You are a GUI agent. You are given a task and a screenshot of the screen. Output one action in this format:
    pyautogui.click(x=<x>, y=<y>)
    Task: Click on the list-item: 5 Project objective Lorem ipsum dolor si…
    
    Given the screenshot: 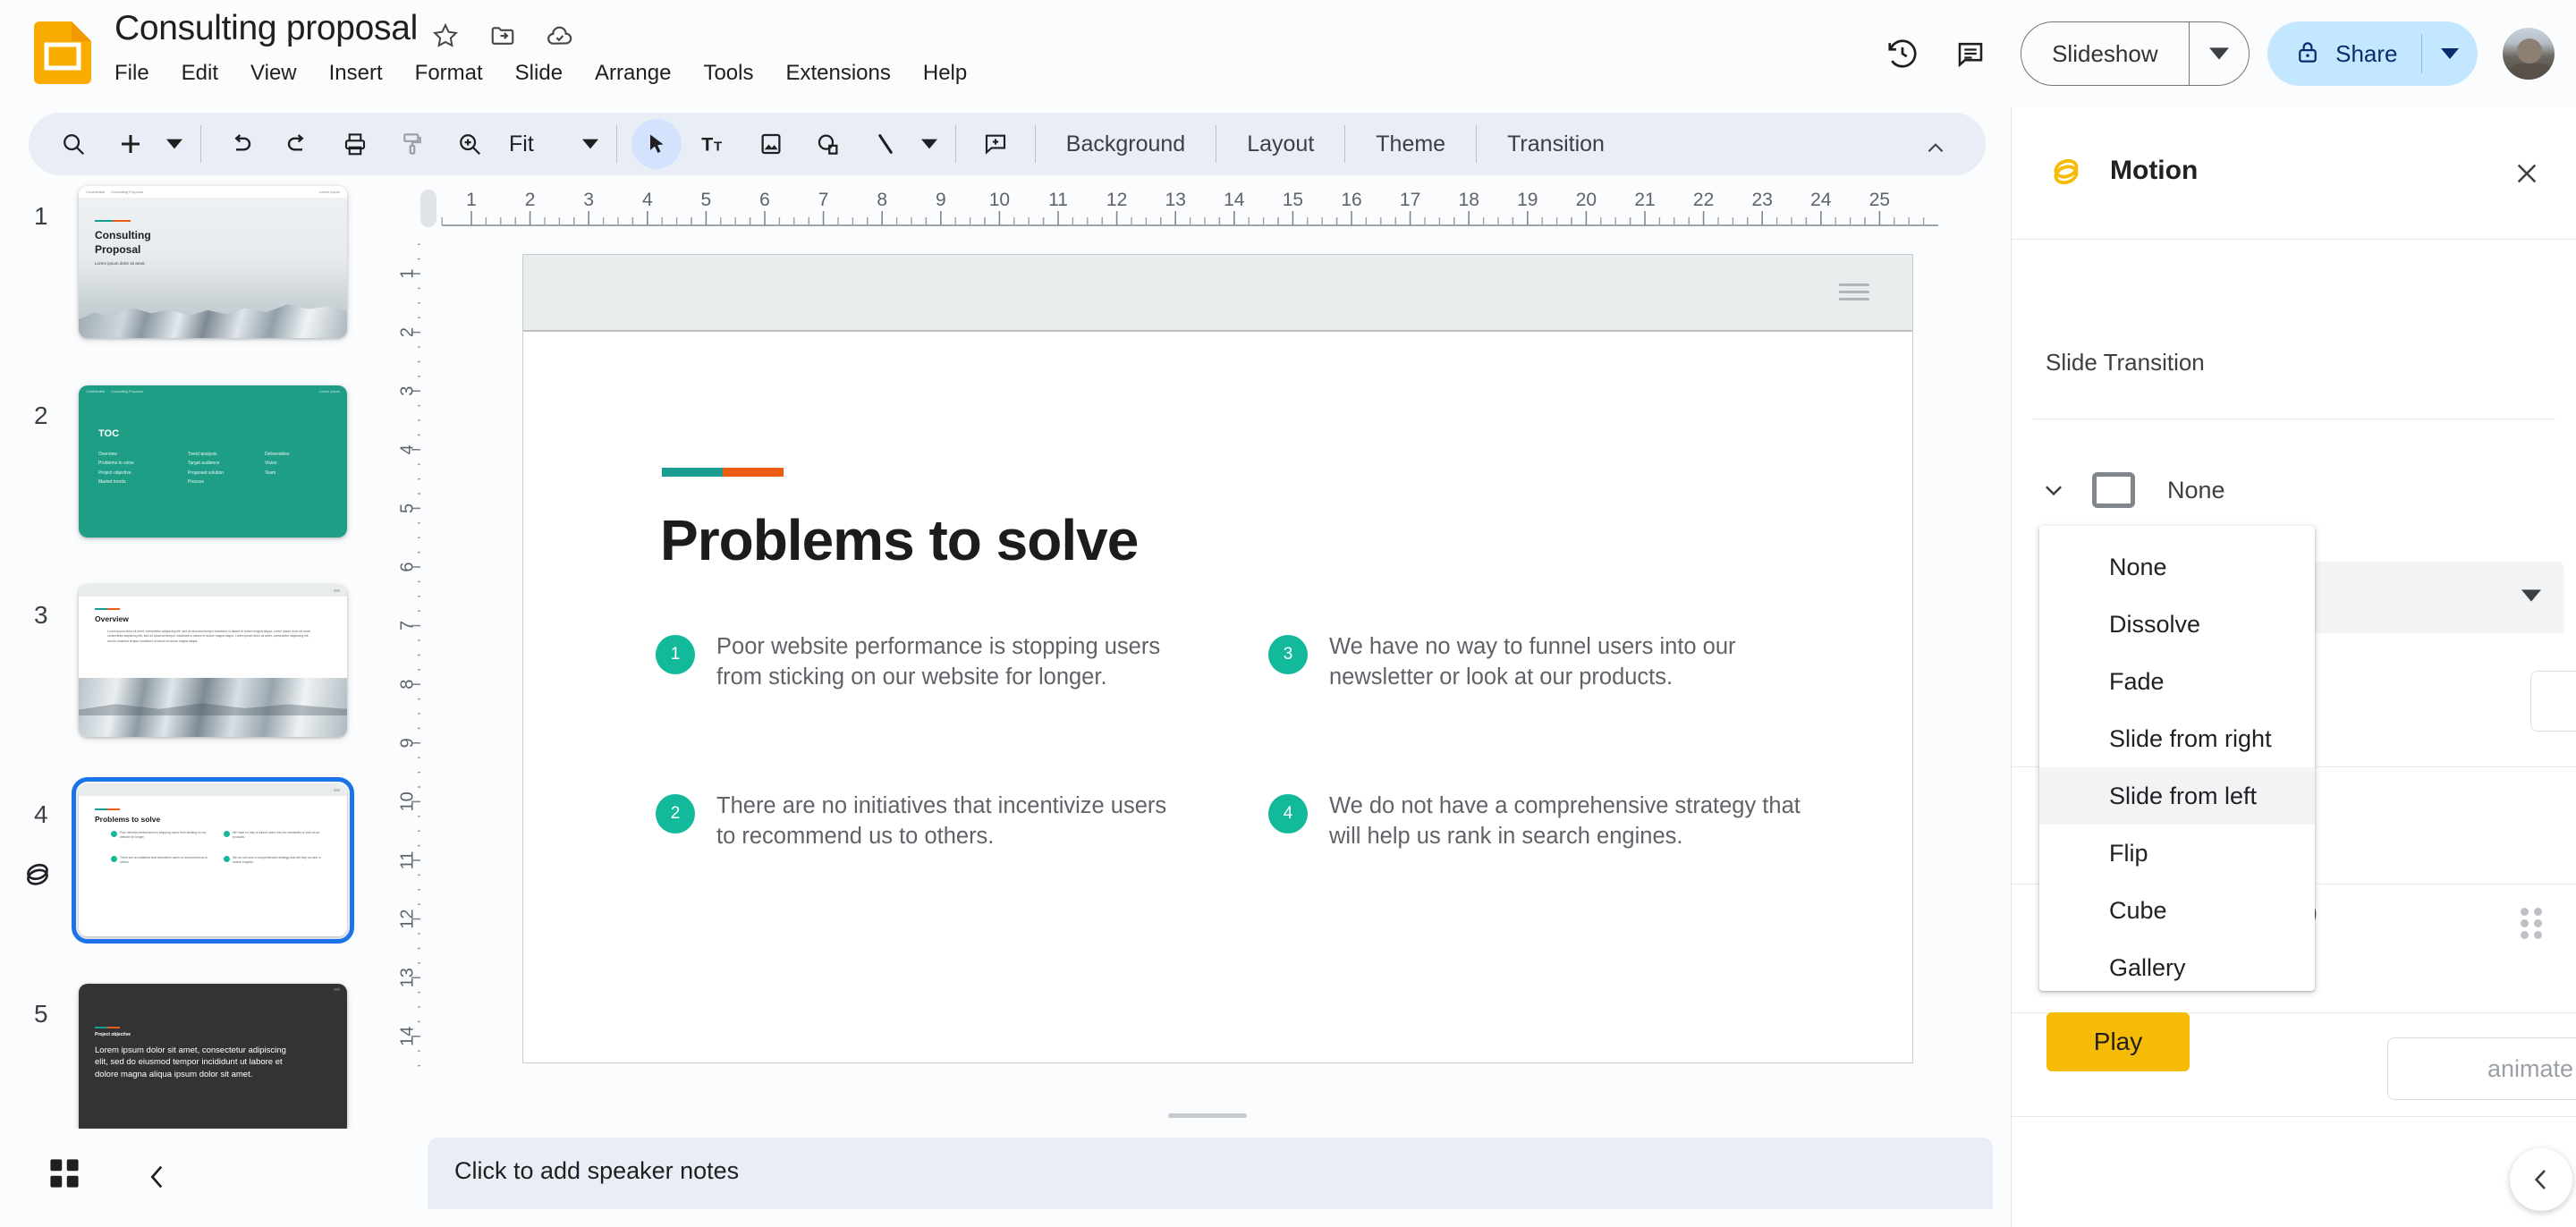 What is the action you would take?
    pyautogui.click(x=192, y=1053)
    